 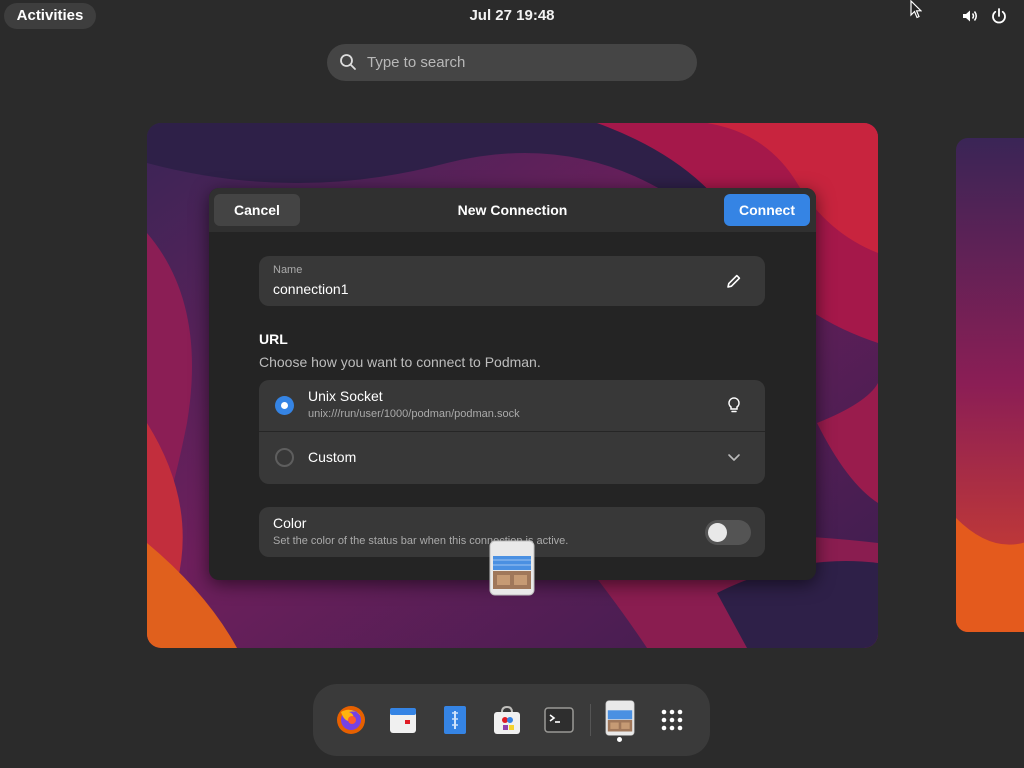 What do you see at coordinates (512, 458) in the screenshot?
I see `option-custom: Custom` at bounding box center [512, 458].